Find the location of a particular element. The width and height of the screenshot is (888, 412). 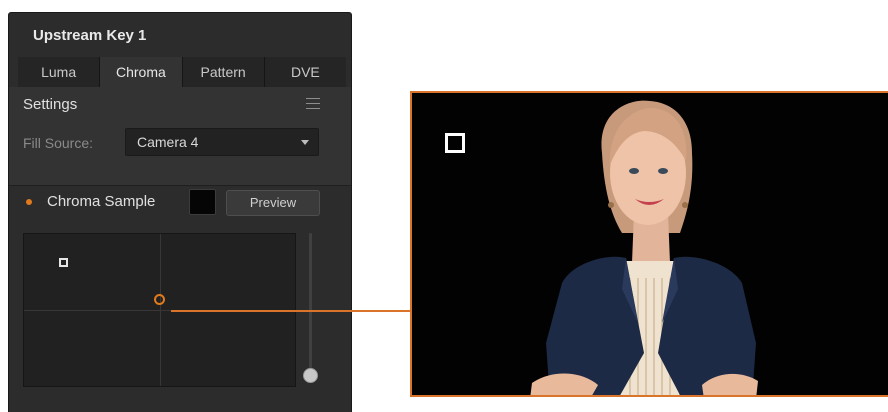

key-type-tabs: Luma Chroma Pattern DVE is located at coordinates (182, 72).